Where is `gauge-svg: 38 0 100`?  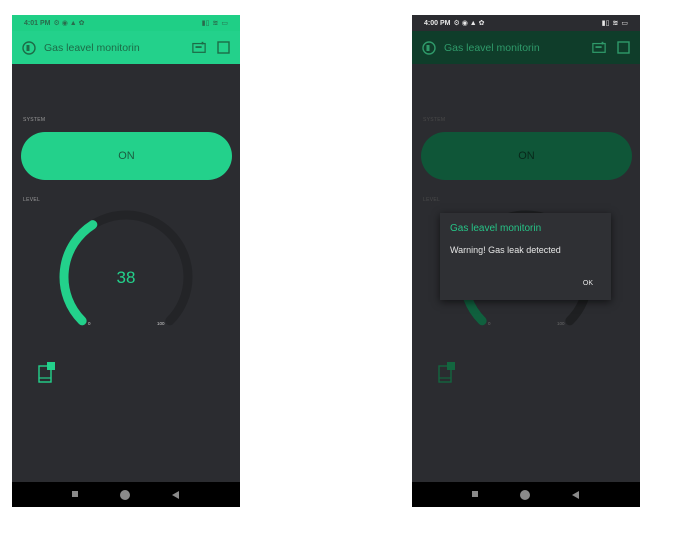 gauge-svg: 38 0 100 is located at coordinates (126, 268).